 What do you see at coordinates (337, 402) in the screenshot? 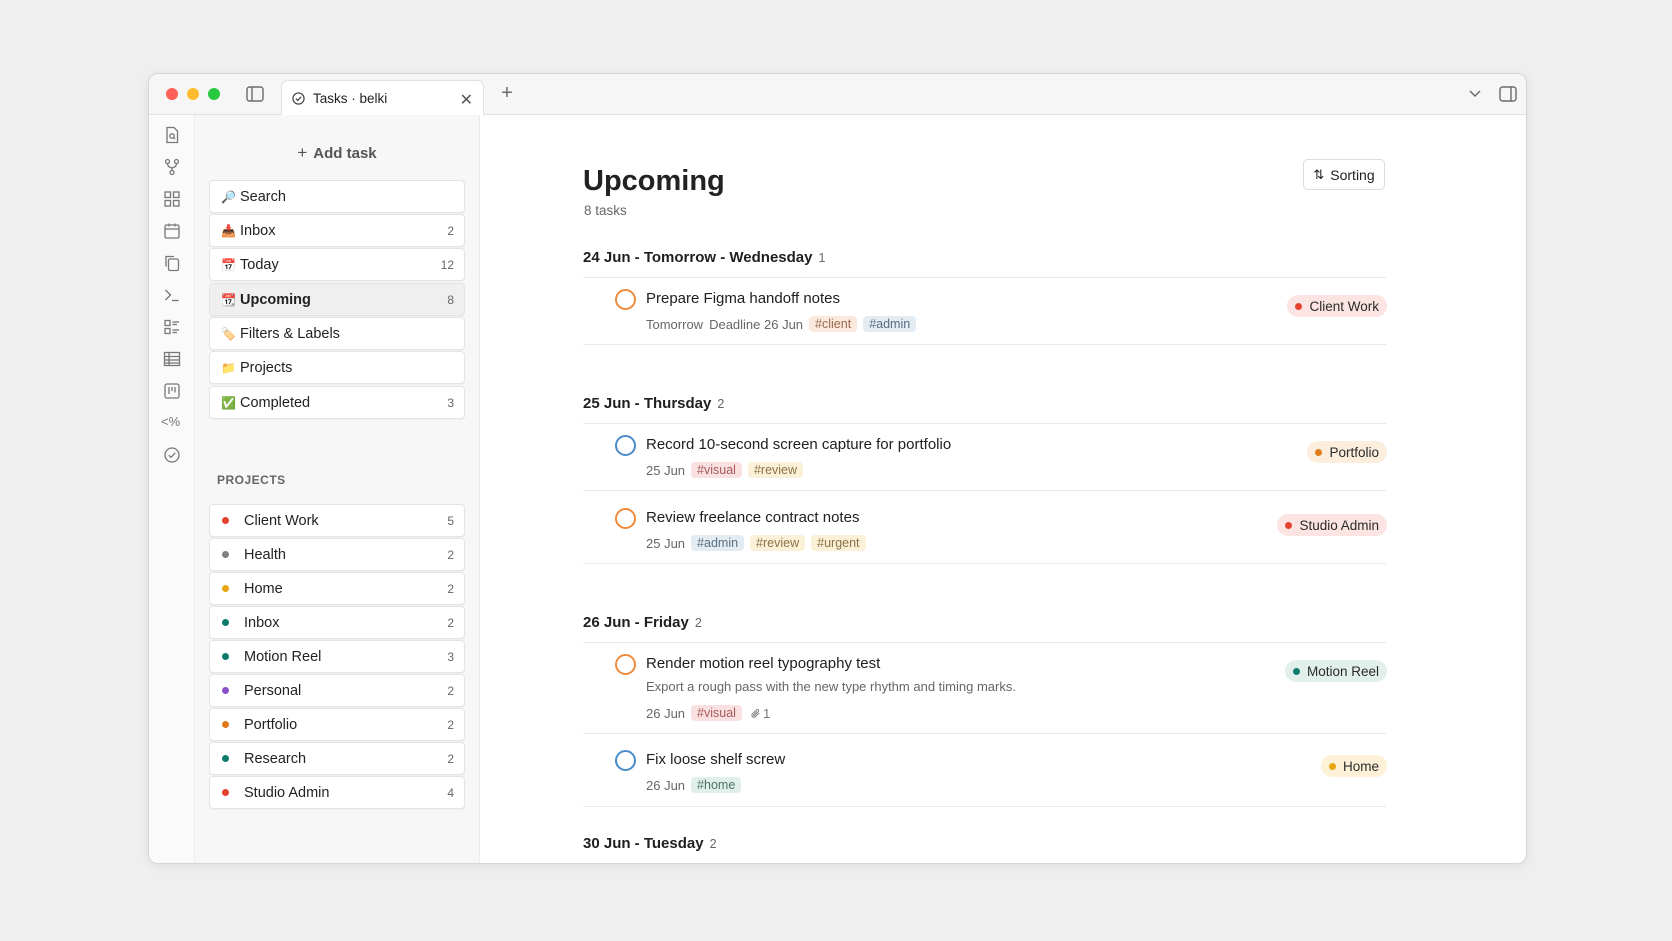
I see `sidebar-item-completed: ✅ Completed 3` at bounding box center [337, 402].